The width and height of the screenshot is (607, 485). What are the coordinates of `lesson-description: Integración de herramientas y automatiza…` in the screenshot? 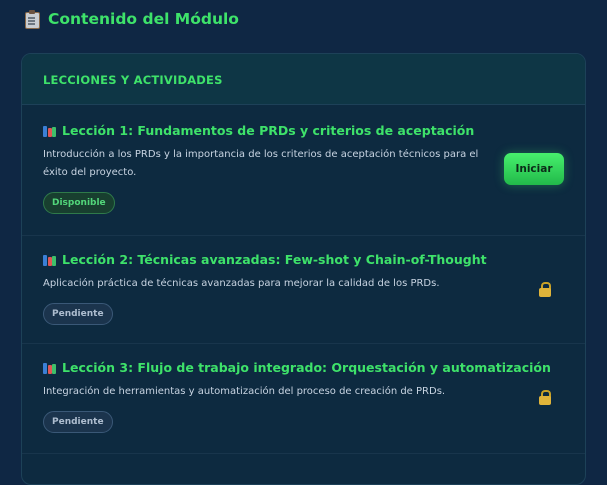 It's located at (244, 391).